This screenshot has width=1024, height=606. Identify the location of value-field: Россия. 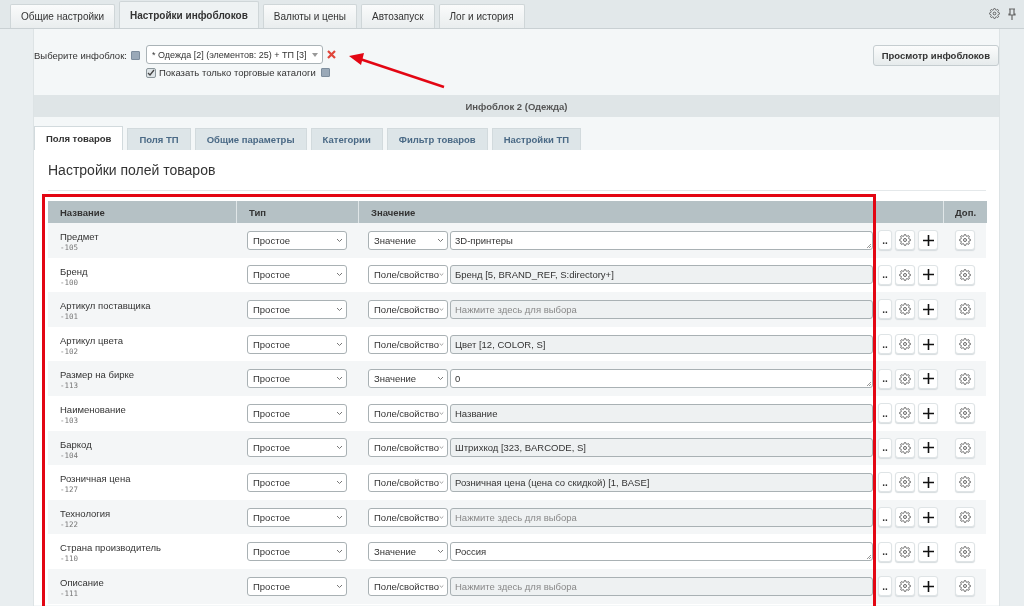
(661, 552).